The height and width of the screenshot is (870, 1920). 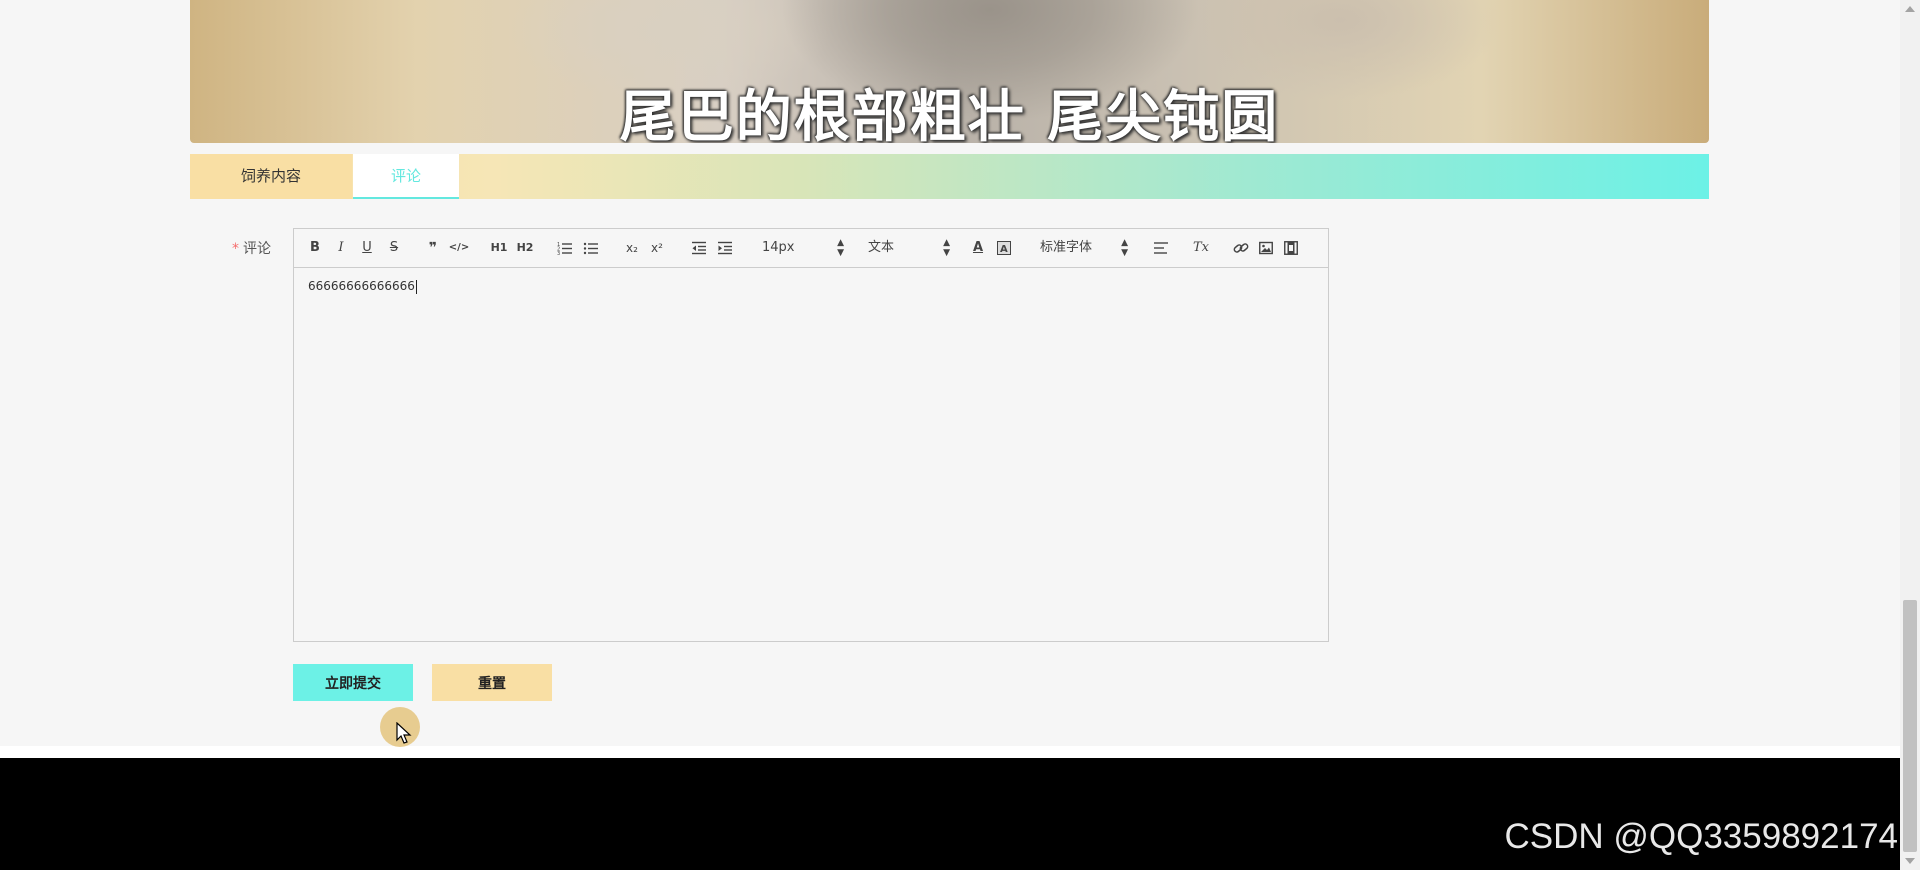 I want to click on comment-field-label: * 评论, so click(x=251, y=248).